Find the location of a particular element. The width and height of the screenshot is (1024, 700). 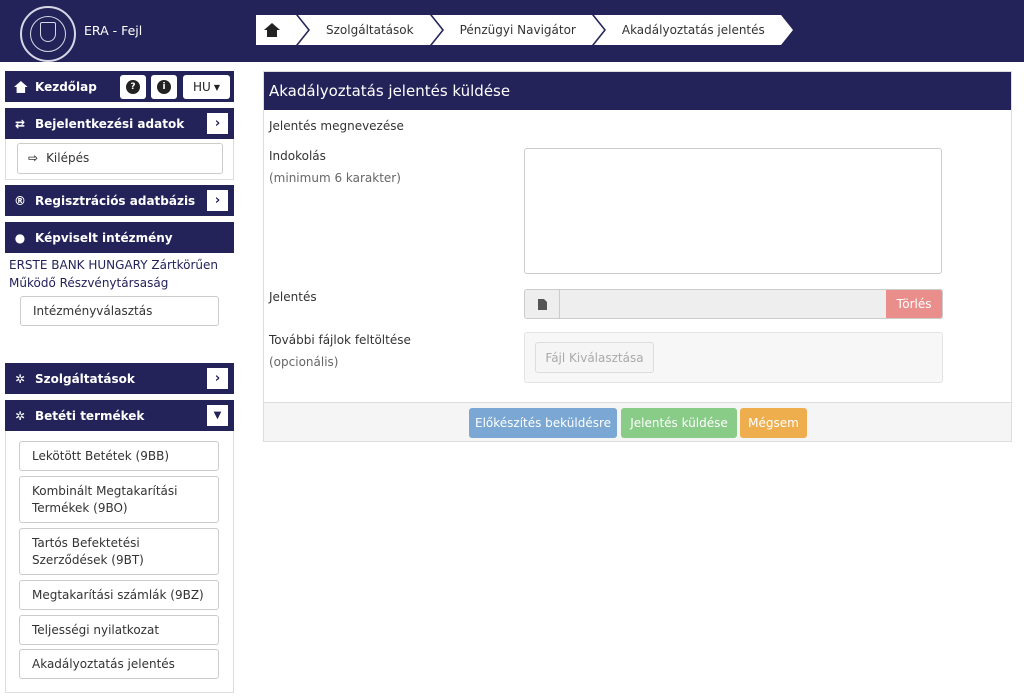

reason-textarea is located at coordinates (733, 211).